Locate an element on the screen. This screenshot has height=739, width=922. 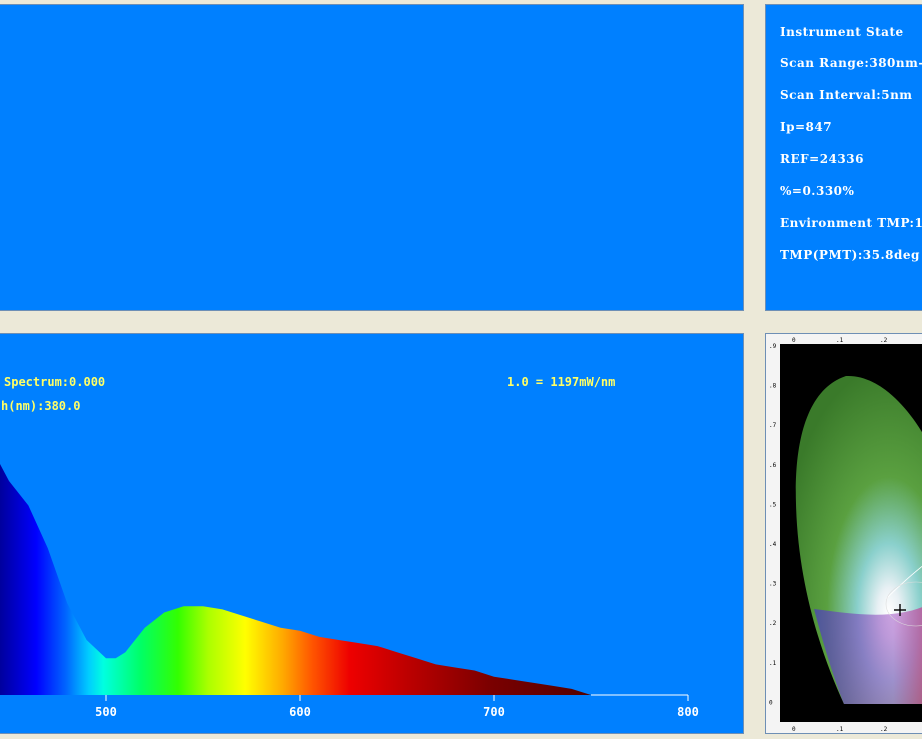
chroma-x-tick-label-top: 0 is located at coordinates (794, 340).